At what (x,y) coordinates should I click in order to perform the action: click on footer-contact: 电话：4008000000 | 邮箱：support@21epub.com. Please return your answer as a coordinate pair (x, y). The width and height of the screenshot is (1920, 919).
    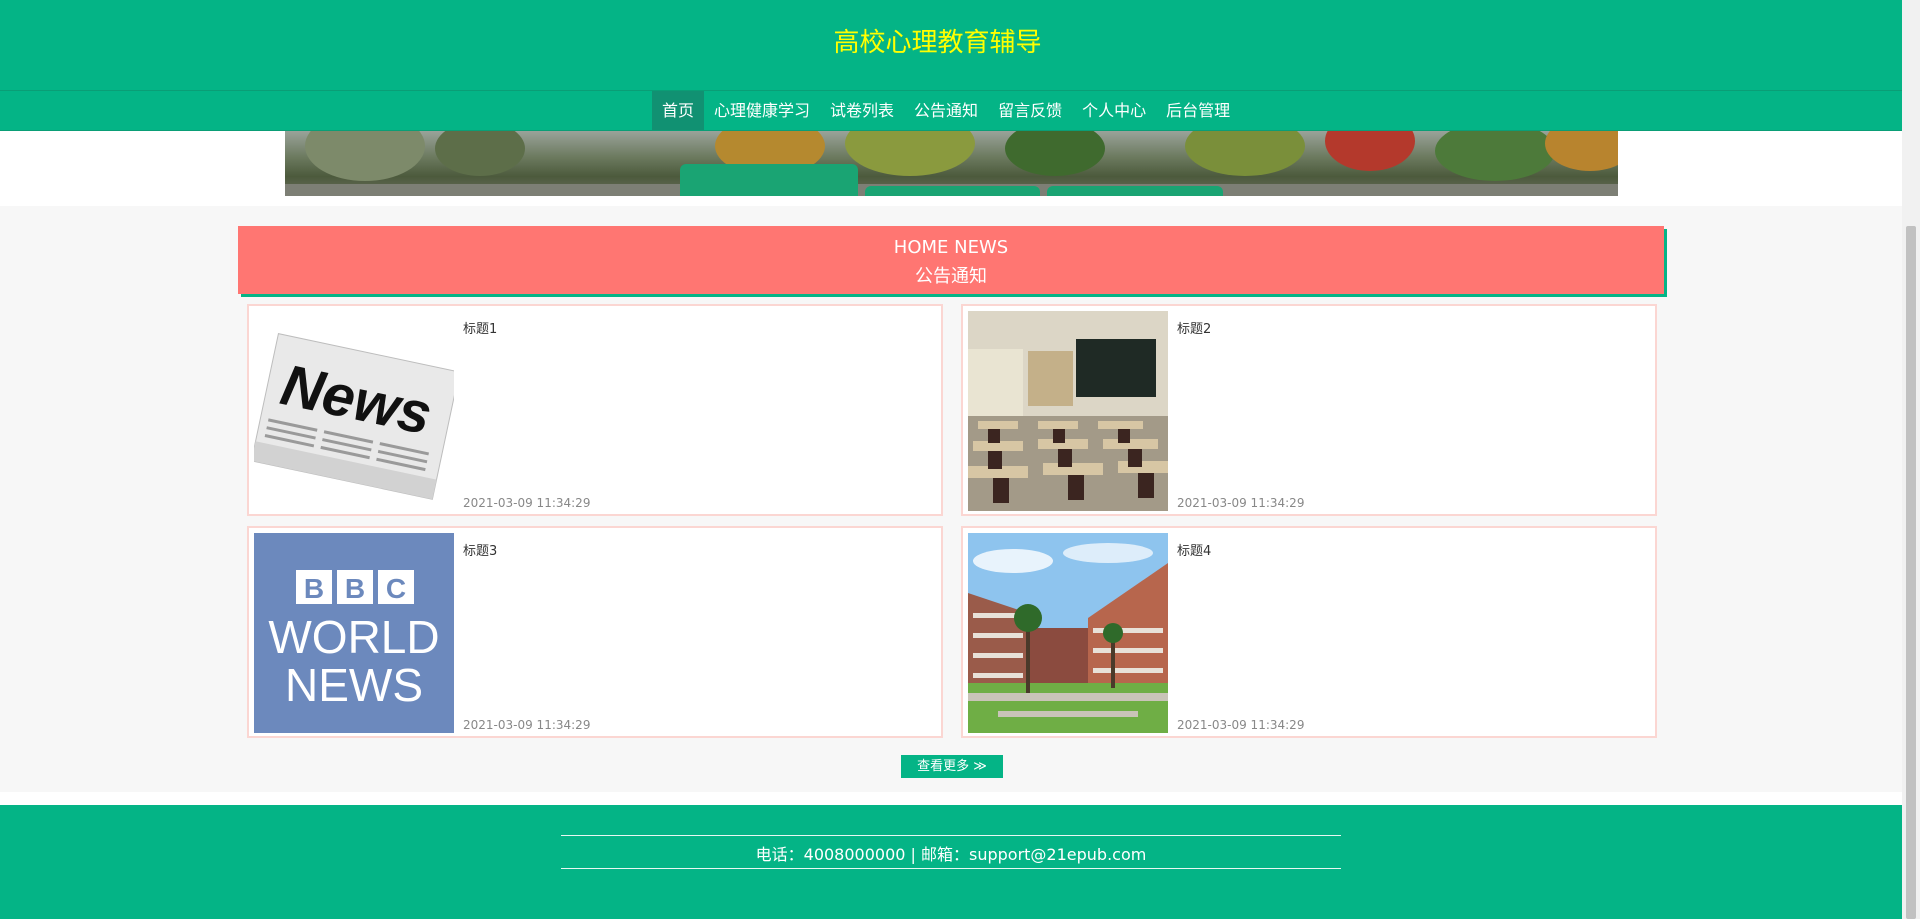
    Looking at the image, I should click on (951, 854).